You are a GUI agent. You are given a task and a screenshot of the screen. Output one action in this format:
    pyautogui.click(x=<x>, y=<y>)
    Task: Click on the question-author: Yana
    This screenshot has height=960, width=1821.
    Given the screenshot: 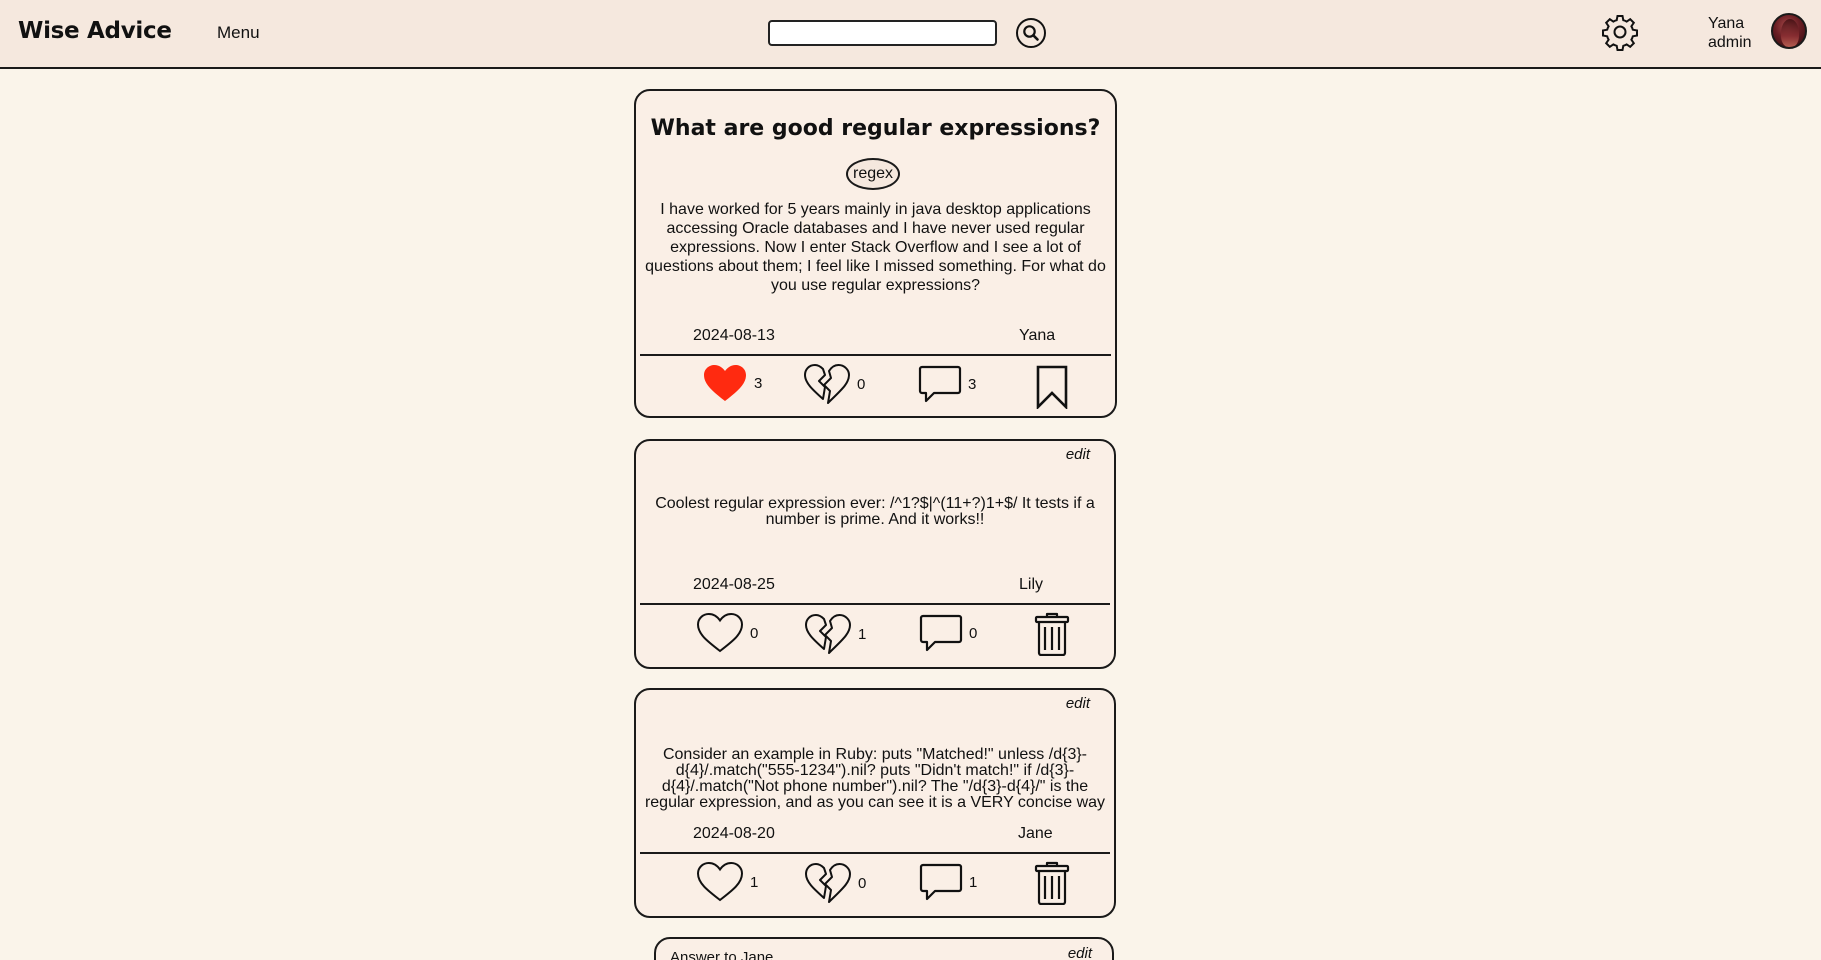 What is the action you would take?
    pyautogui.click(x=1037, y=336)
    